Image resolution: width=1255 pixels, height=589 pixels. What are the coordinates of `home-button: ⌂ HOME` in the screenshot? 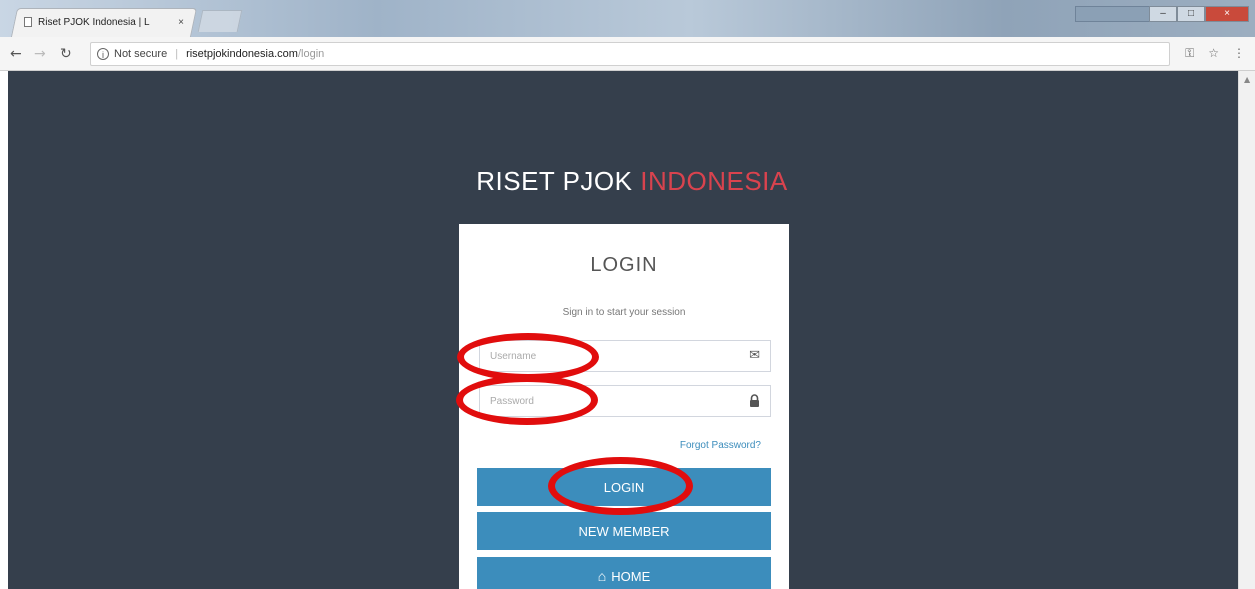 It's located at (624, 573).